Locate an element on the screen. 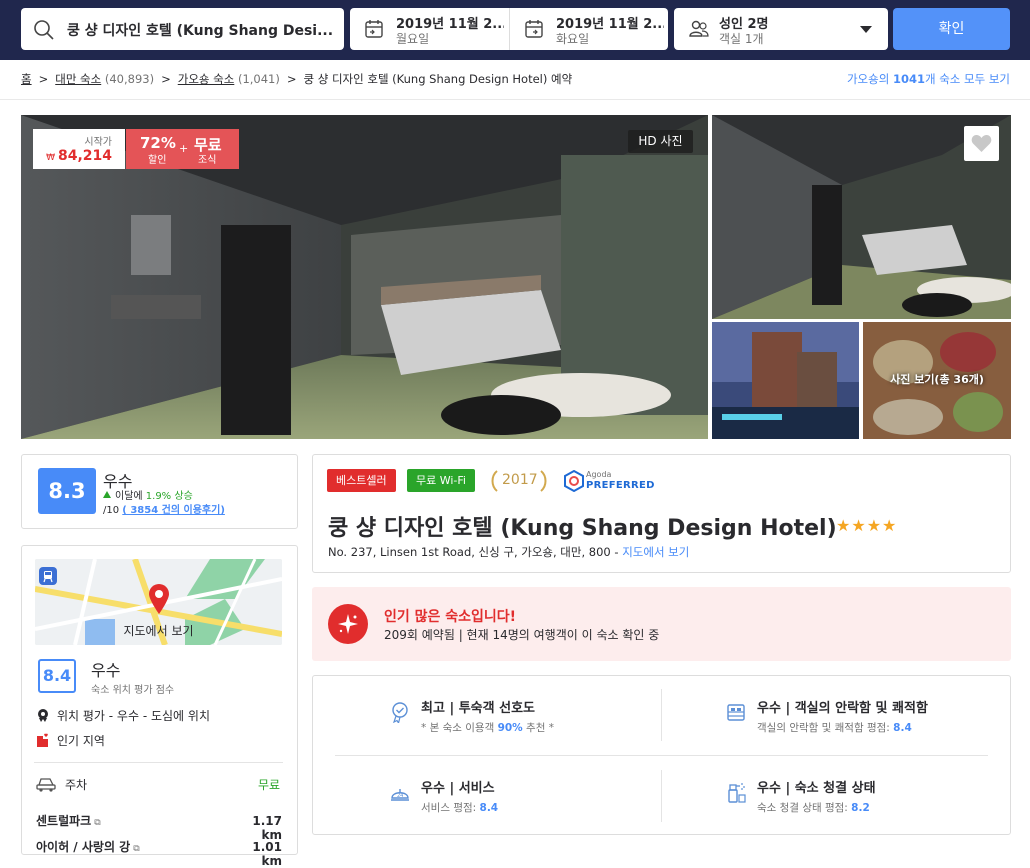 This screenshot has height=868, width=1030. see-all-hotels-link: 가오숑의 1041개 숙소 모두 보기 is located at coordinates (928, 79).